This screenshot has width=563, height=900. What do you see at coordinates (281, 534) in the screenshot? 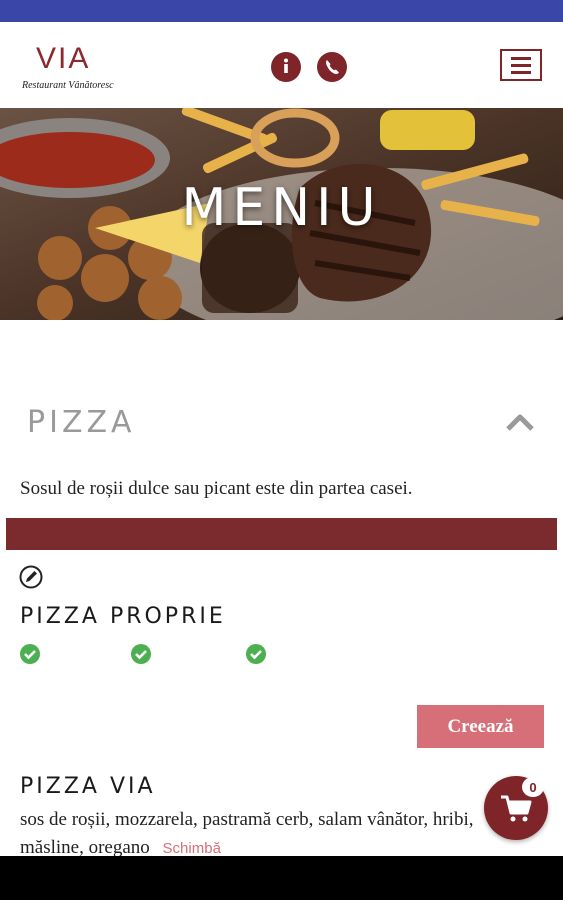
I see `section-divider-bar` at bounding box center [281, 534].